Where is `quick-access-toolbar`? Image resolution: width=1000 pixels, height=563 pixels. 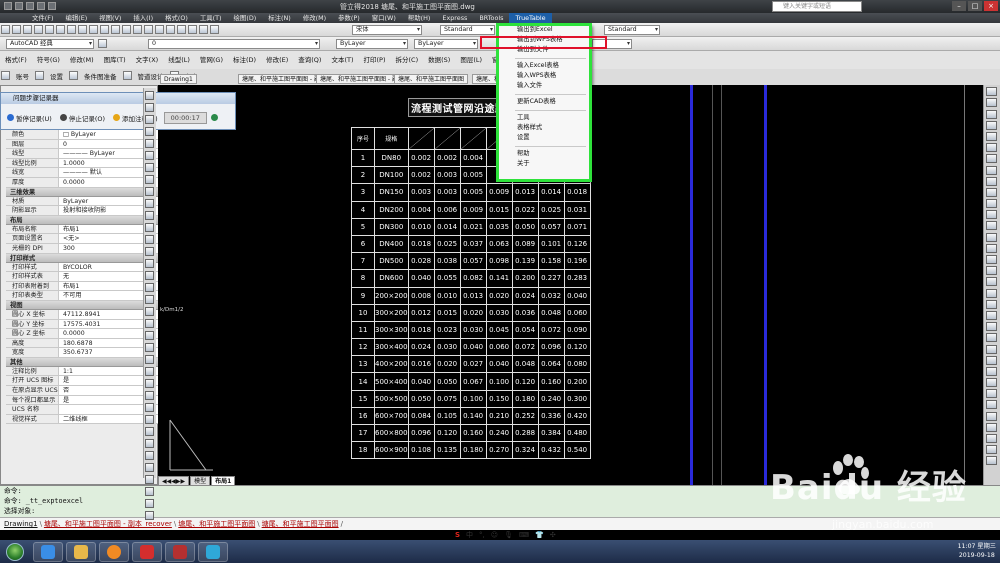
quick-access-toolbar is located at coordinates (30, 6).